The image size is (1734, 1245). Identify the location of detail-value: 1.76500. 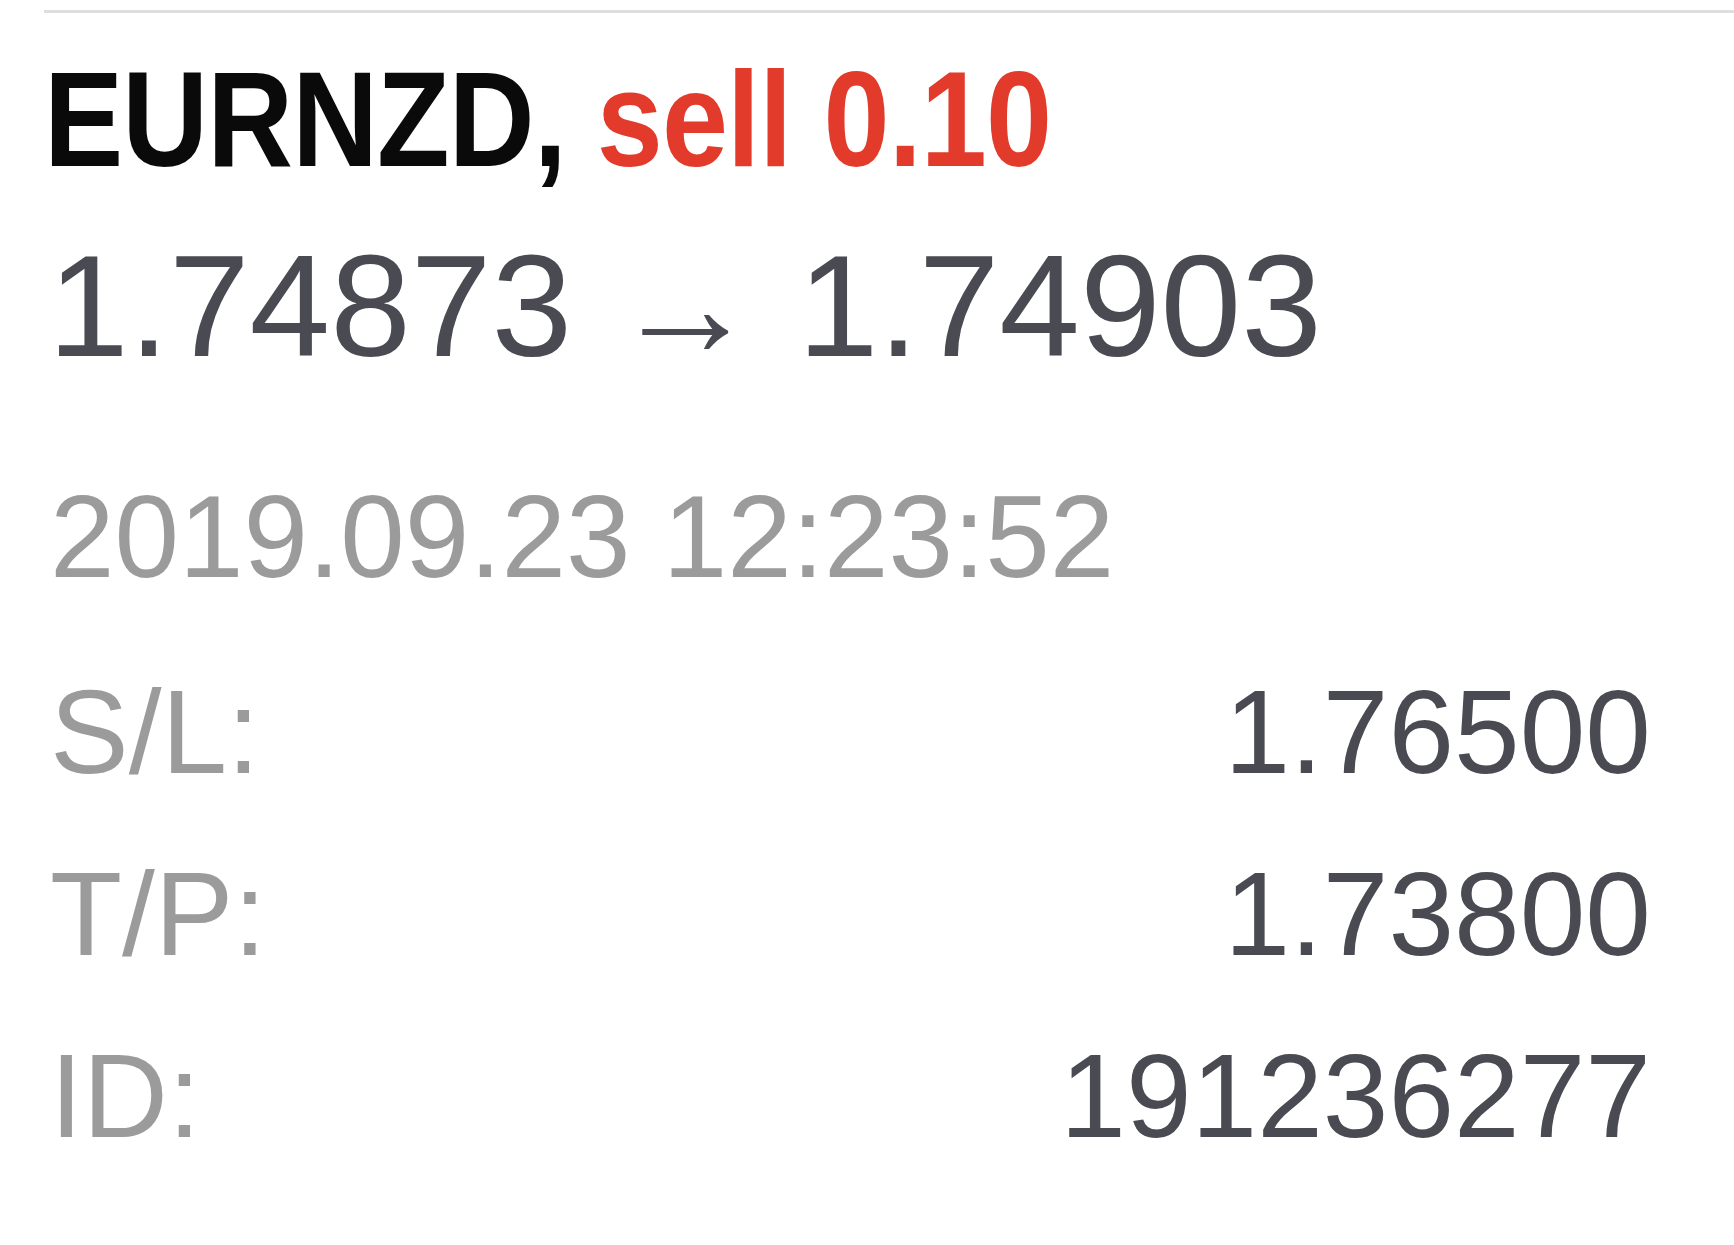
(1437, 733).